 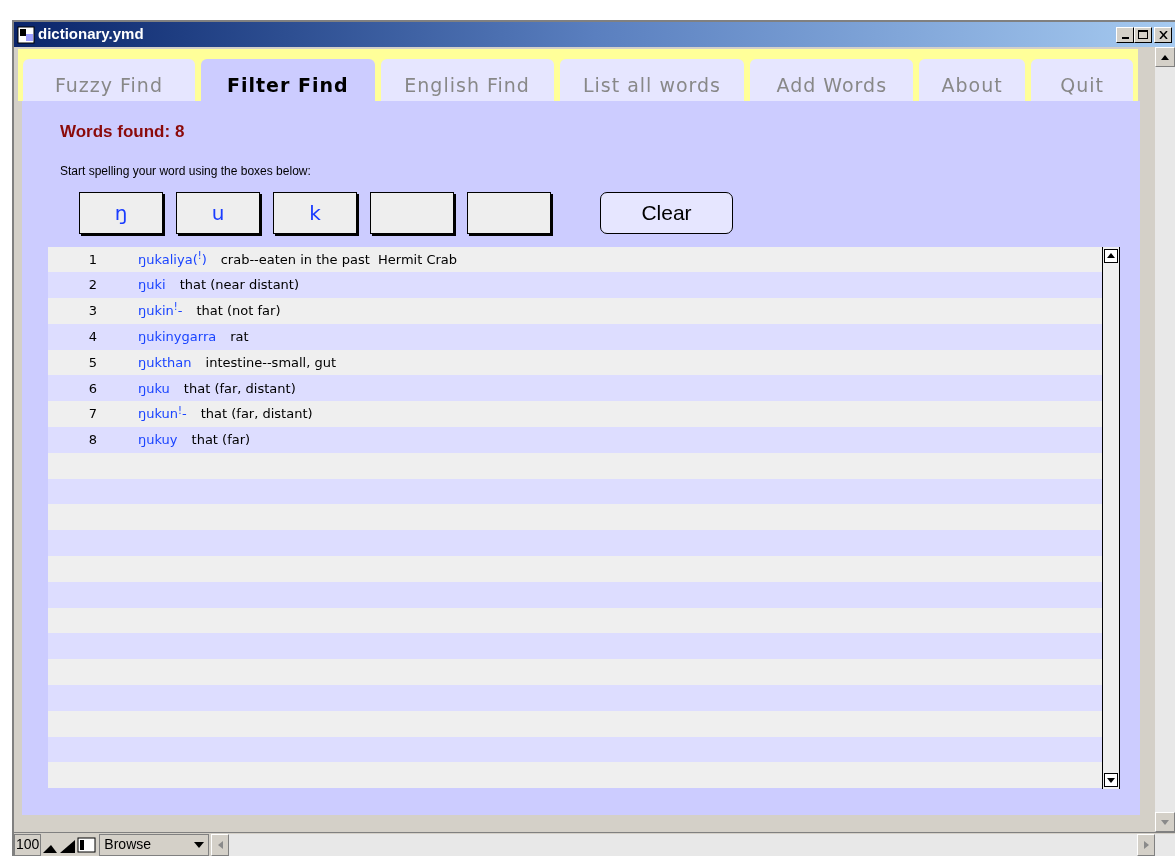 What do you see at coordinates (87, 844) in the screenshot?
I see `layout-icon` at bounding box center [87, 844].